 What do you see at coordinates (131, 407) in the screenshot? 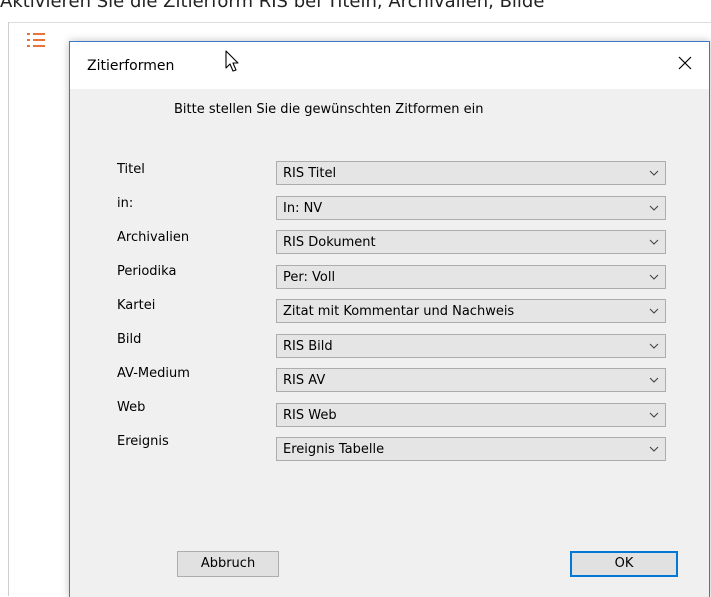
I see `row-label: Web` at bounding box center [131, 407].